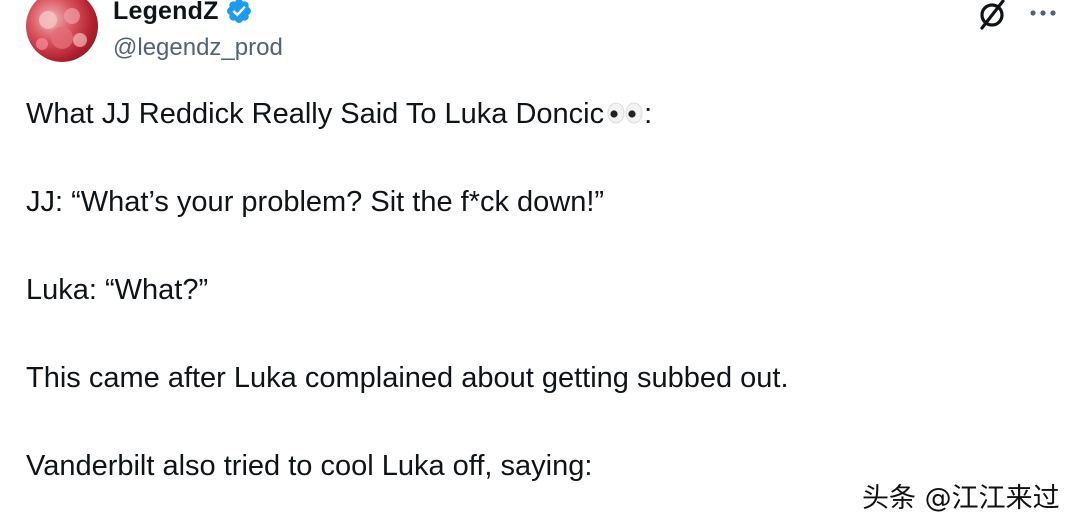 The height and width of the screenshot is (523, 1076). I want to click on tweet-line-1-suffix: :, so click(648, 114).